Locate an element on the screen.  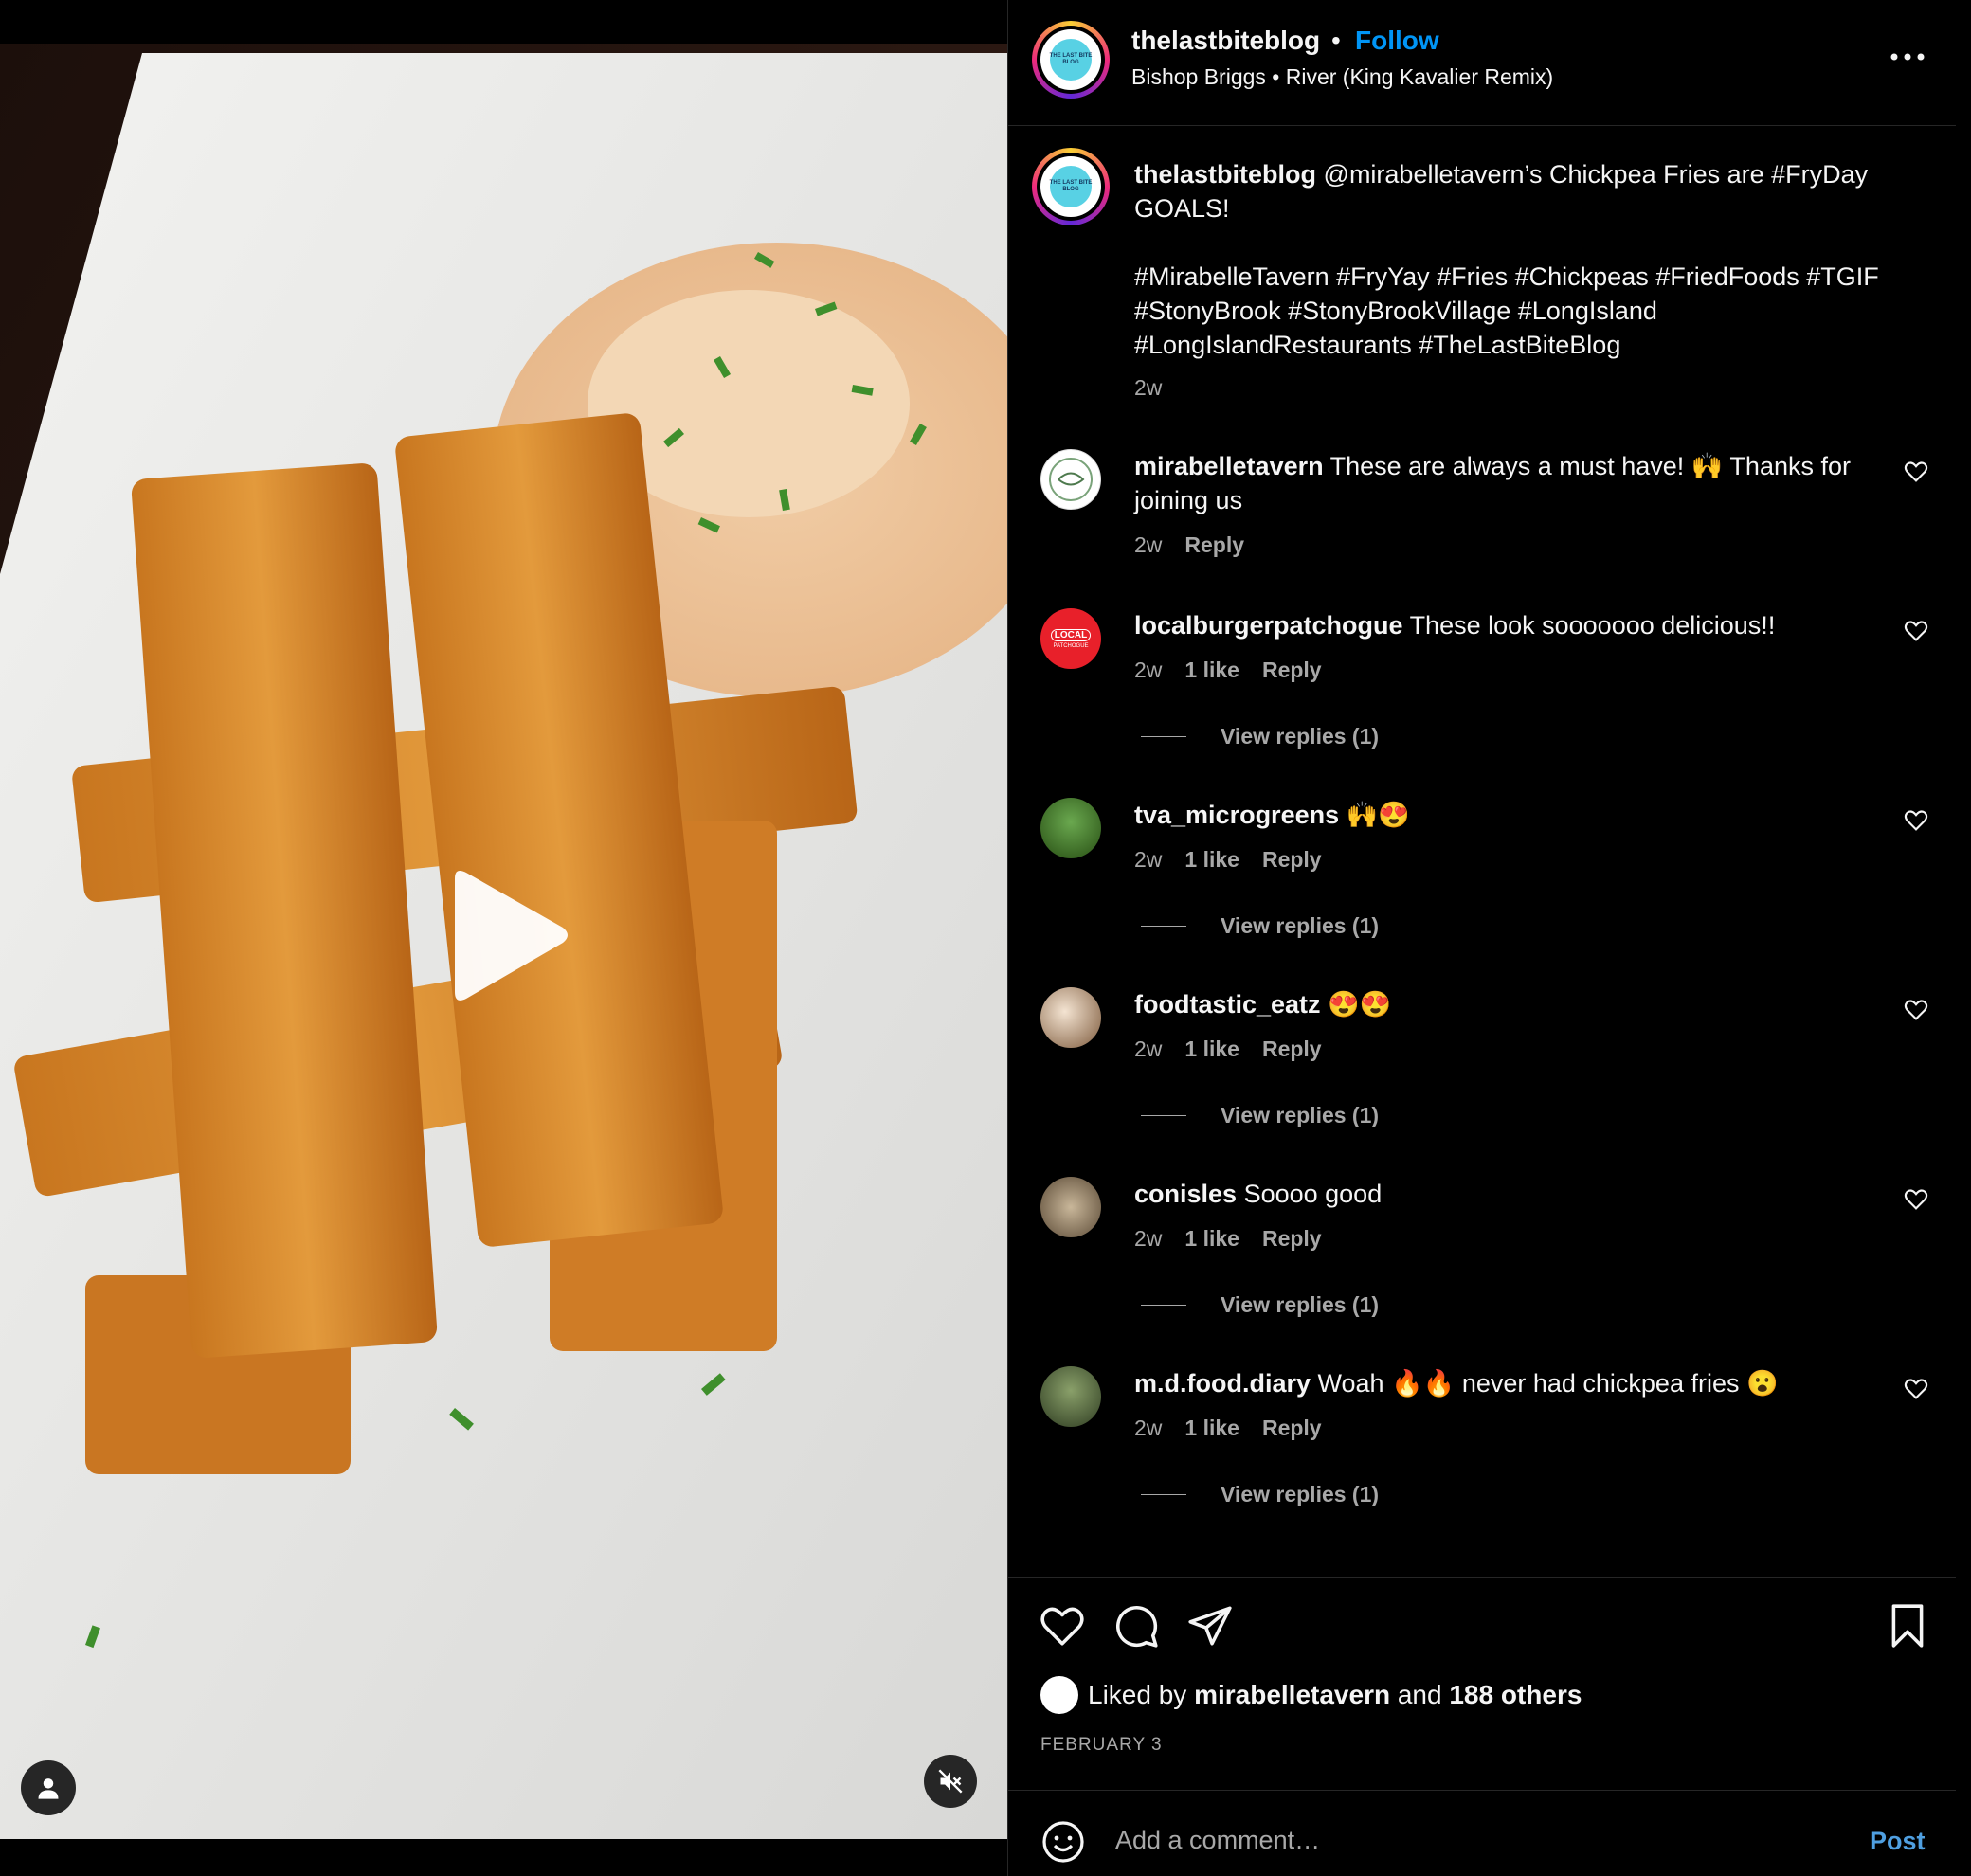
mute-toggle-button is located at coordinates (950, 1782).